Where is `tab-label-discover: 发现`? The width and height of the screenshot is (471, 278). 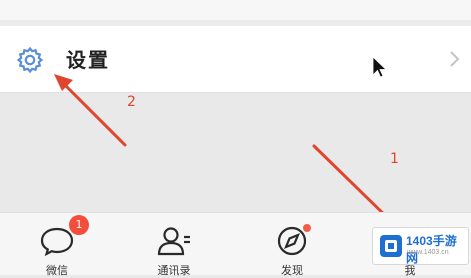
tab-label-discover: 发现 is located at coordinates (292, 270).